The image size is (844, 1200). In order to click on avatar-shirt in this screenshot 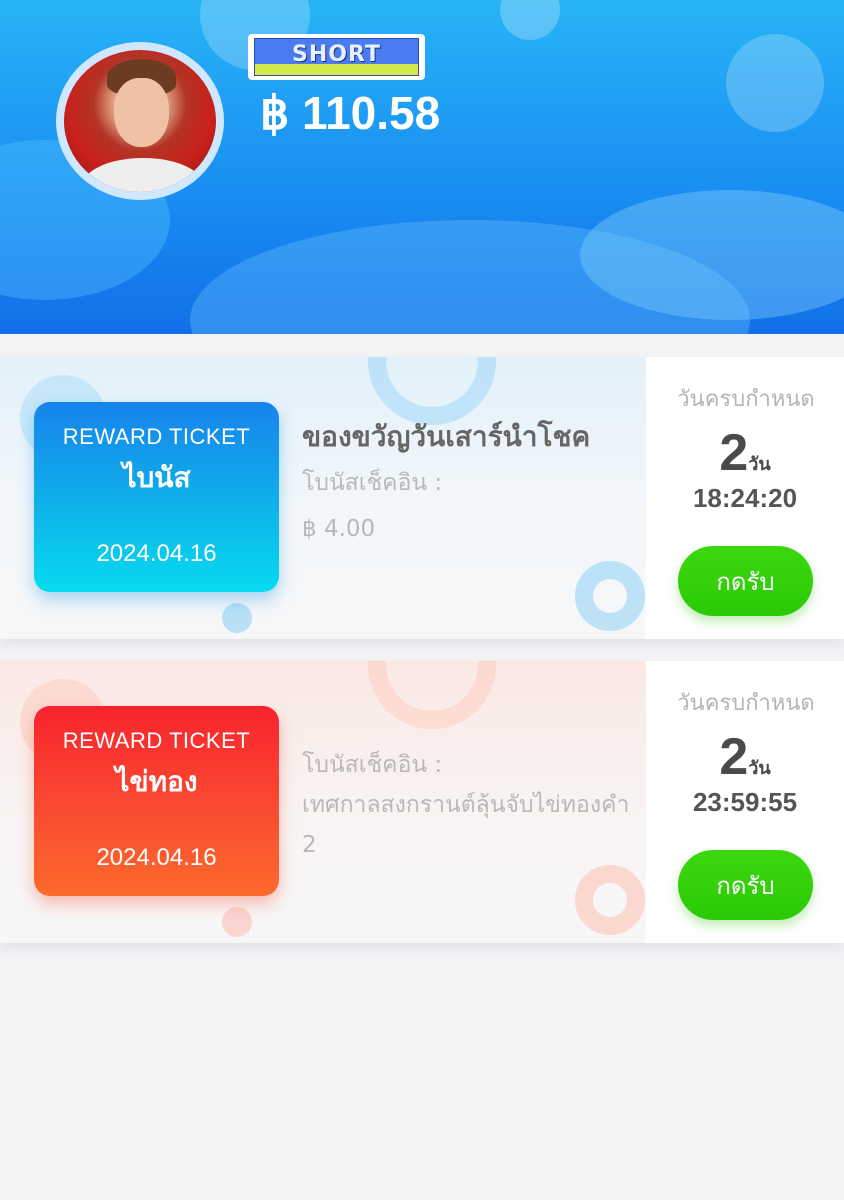, I will do `click(143, 174)`.